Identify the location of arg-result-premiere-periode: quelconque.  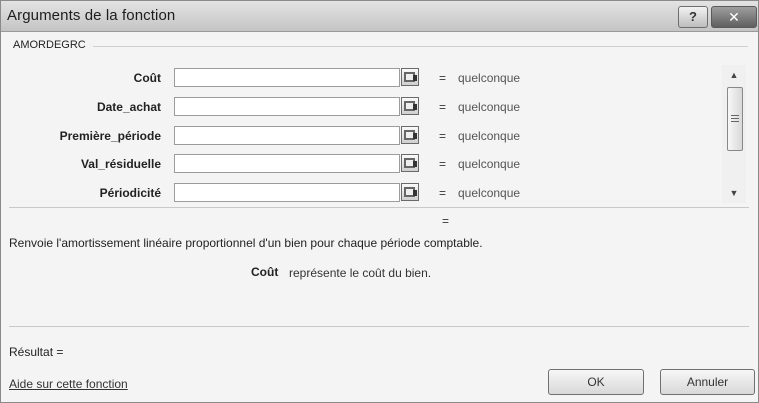
(489, 136).